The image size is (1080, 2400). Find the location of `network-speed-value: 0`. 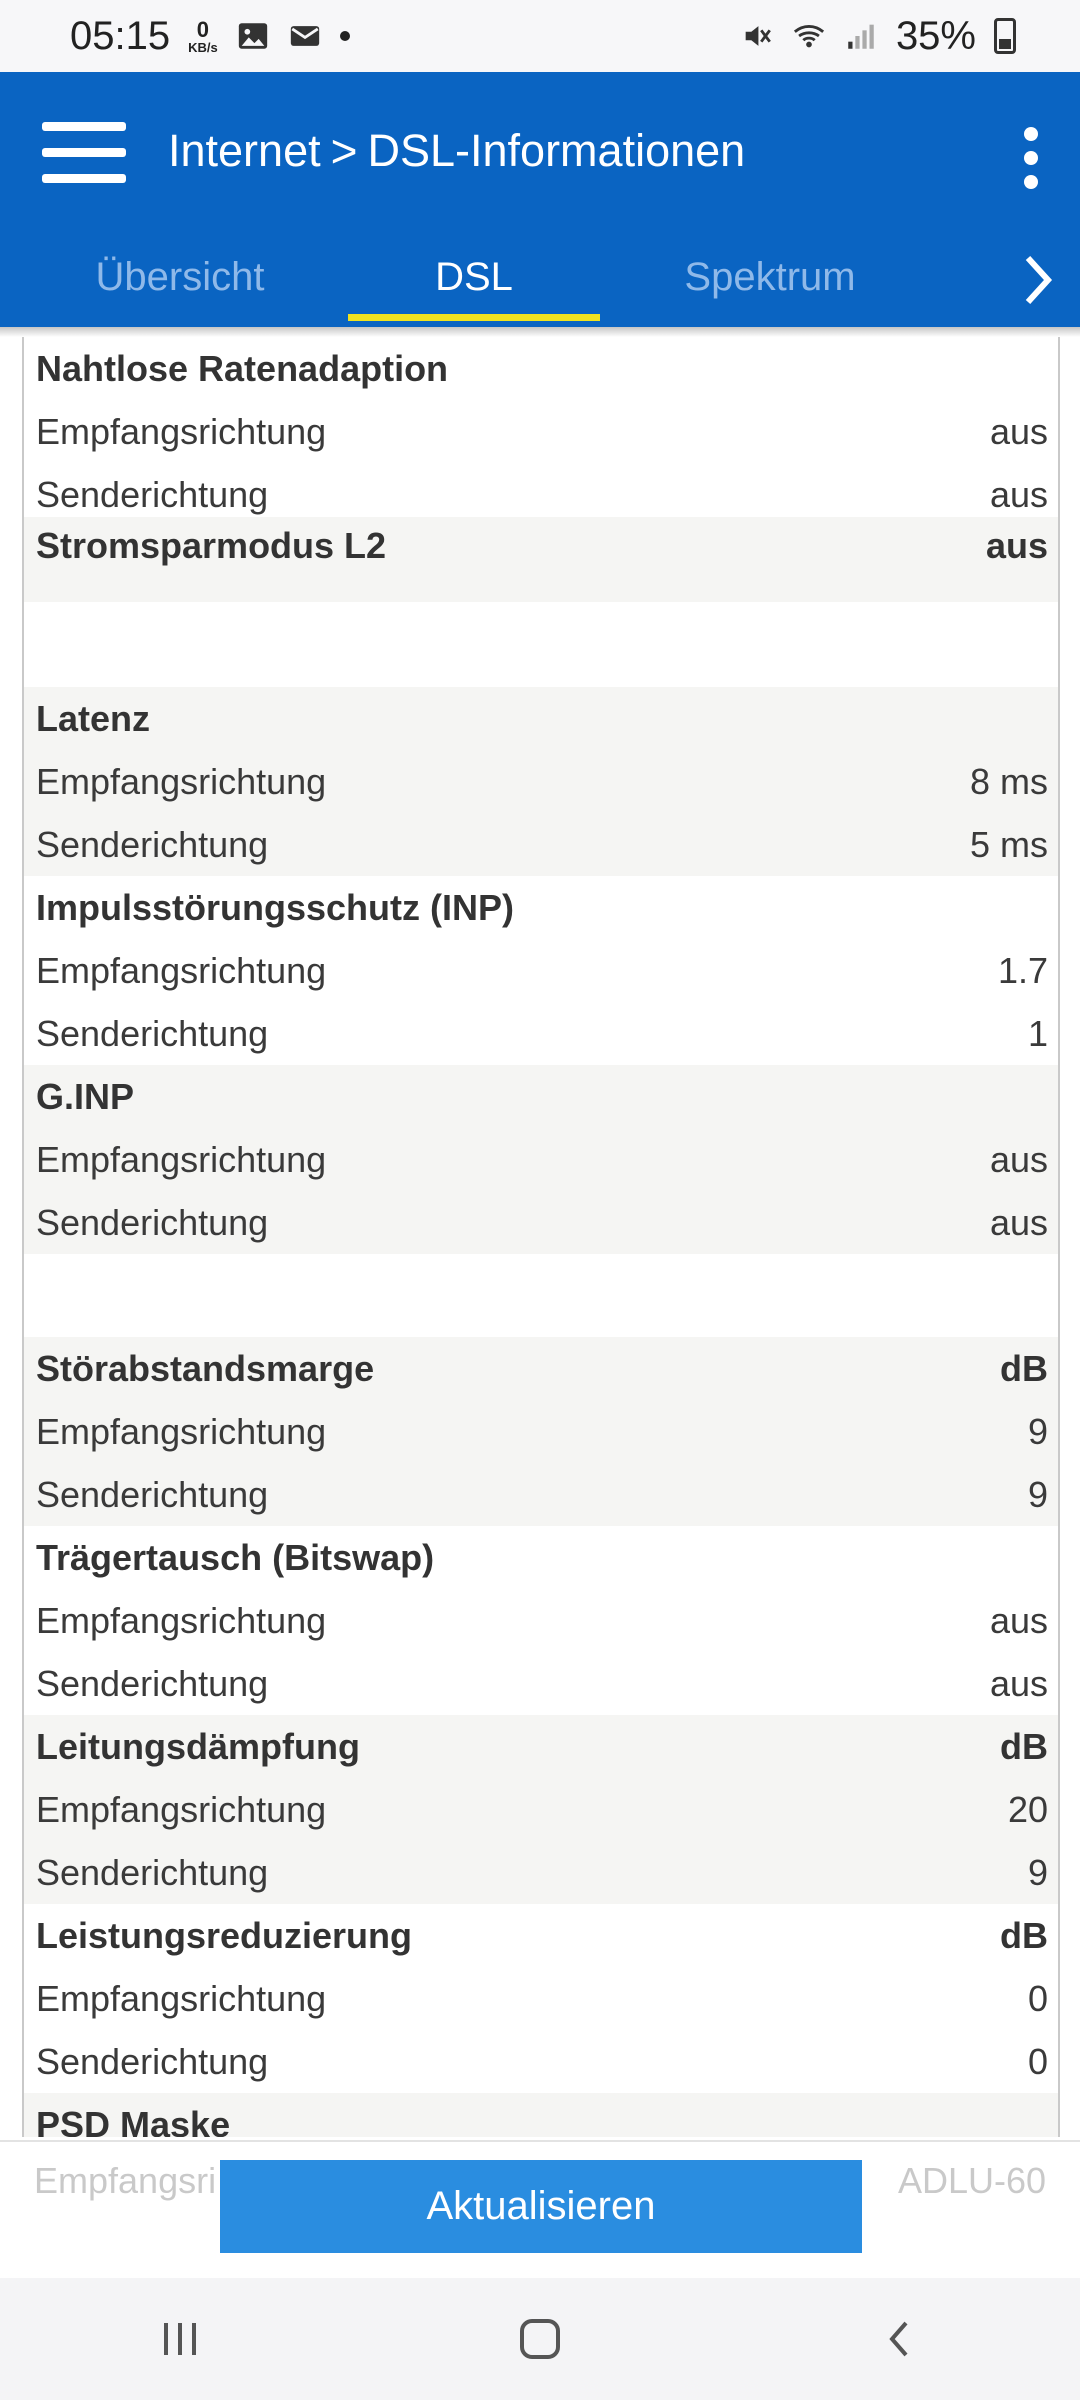

network-speed-value: 0 is located at coordinates (203, 29).